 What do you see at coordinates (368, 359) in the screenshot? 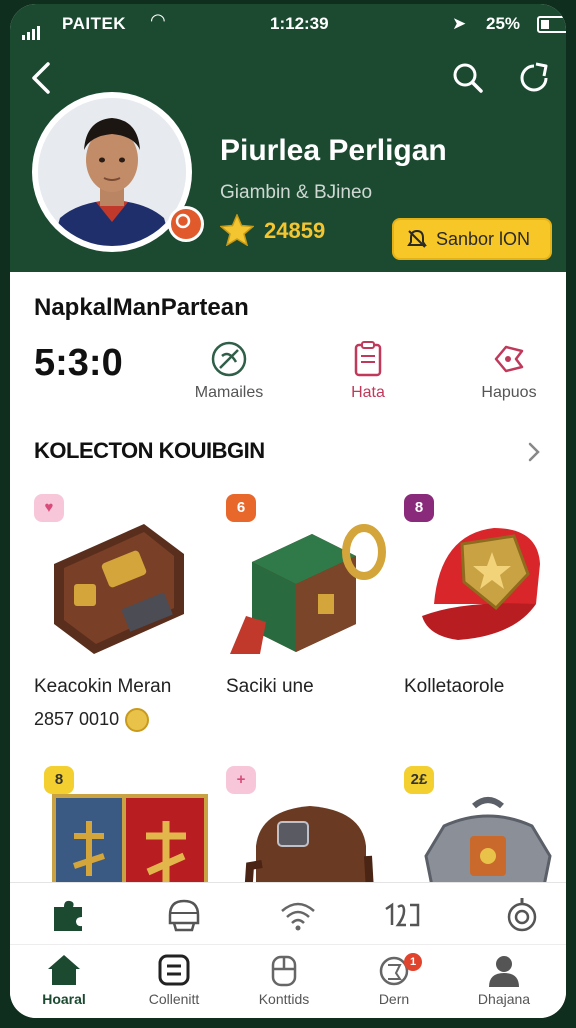
I see `clipboard-icon` at bounding box center [368, 359].